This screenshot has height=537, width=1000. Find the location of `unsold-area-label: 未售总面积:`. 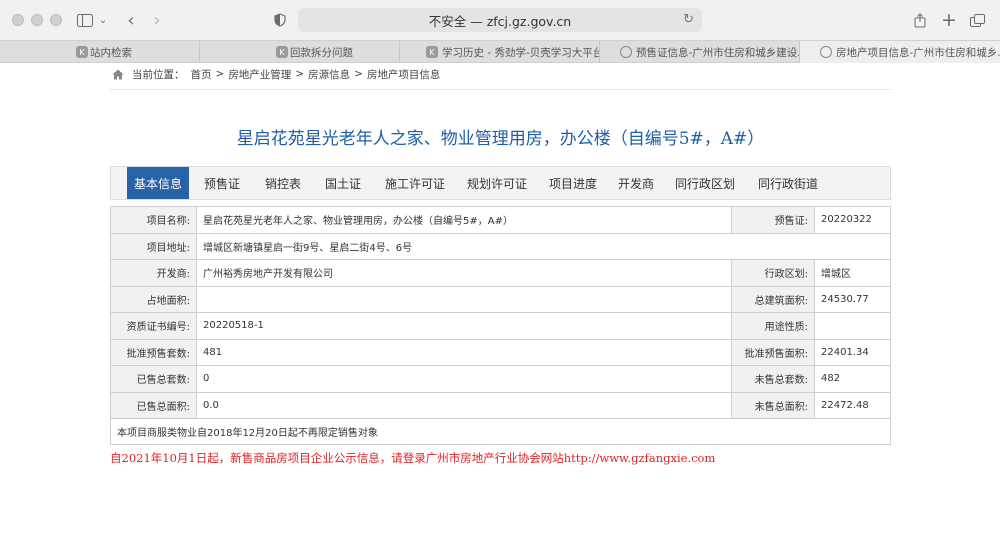

unsold-area-label: 未售总面积: is located at coordinates (773, 405).